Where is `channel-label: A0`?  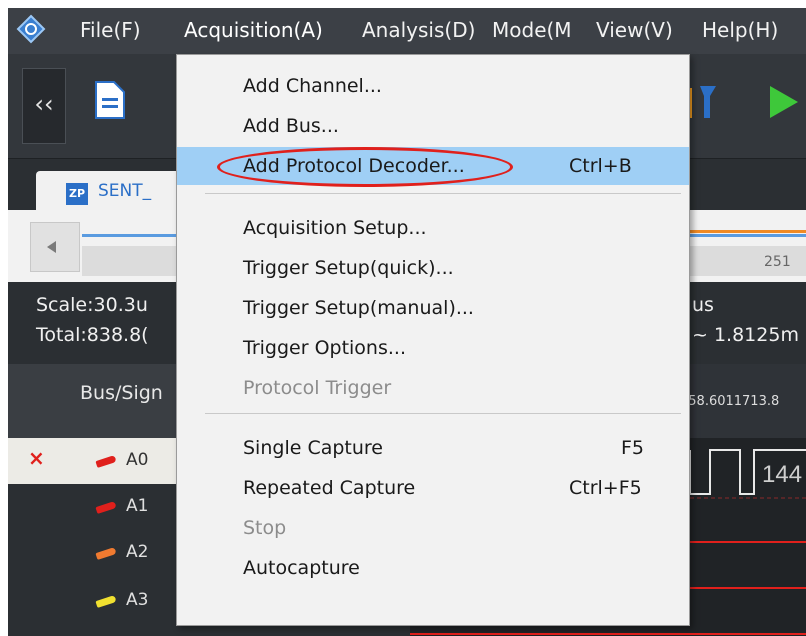
channel-label: A0 is located at coordinates (137, 460).